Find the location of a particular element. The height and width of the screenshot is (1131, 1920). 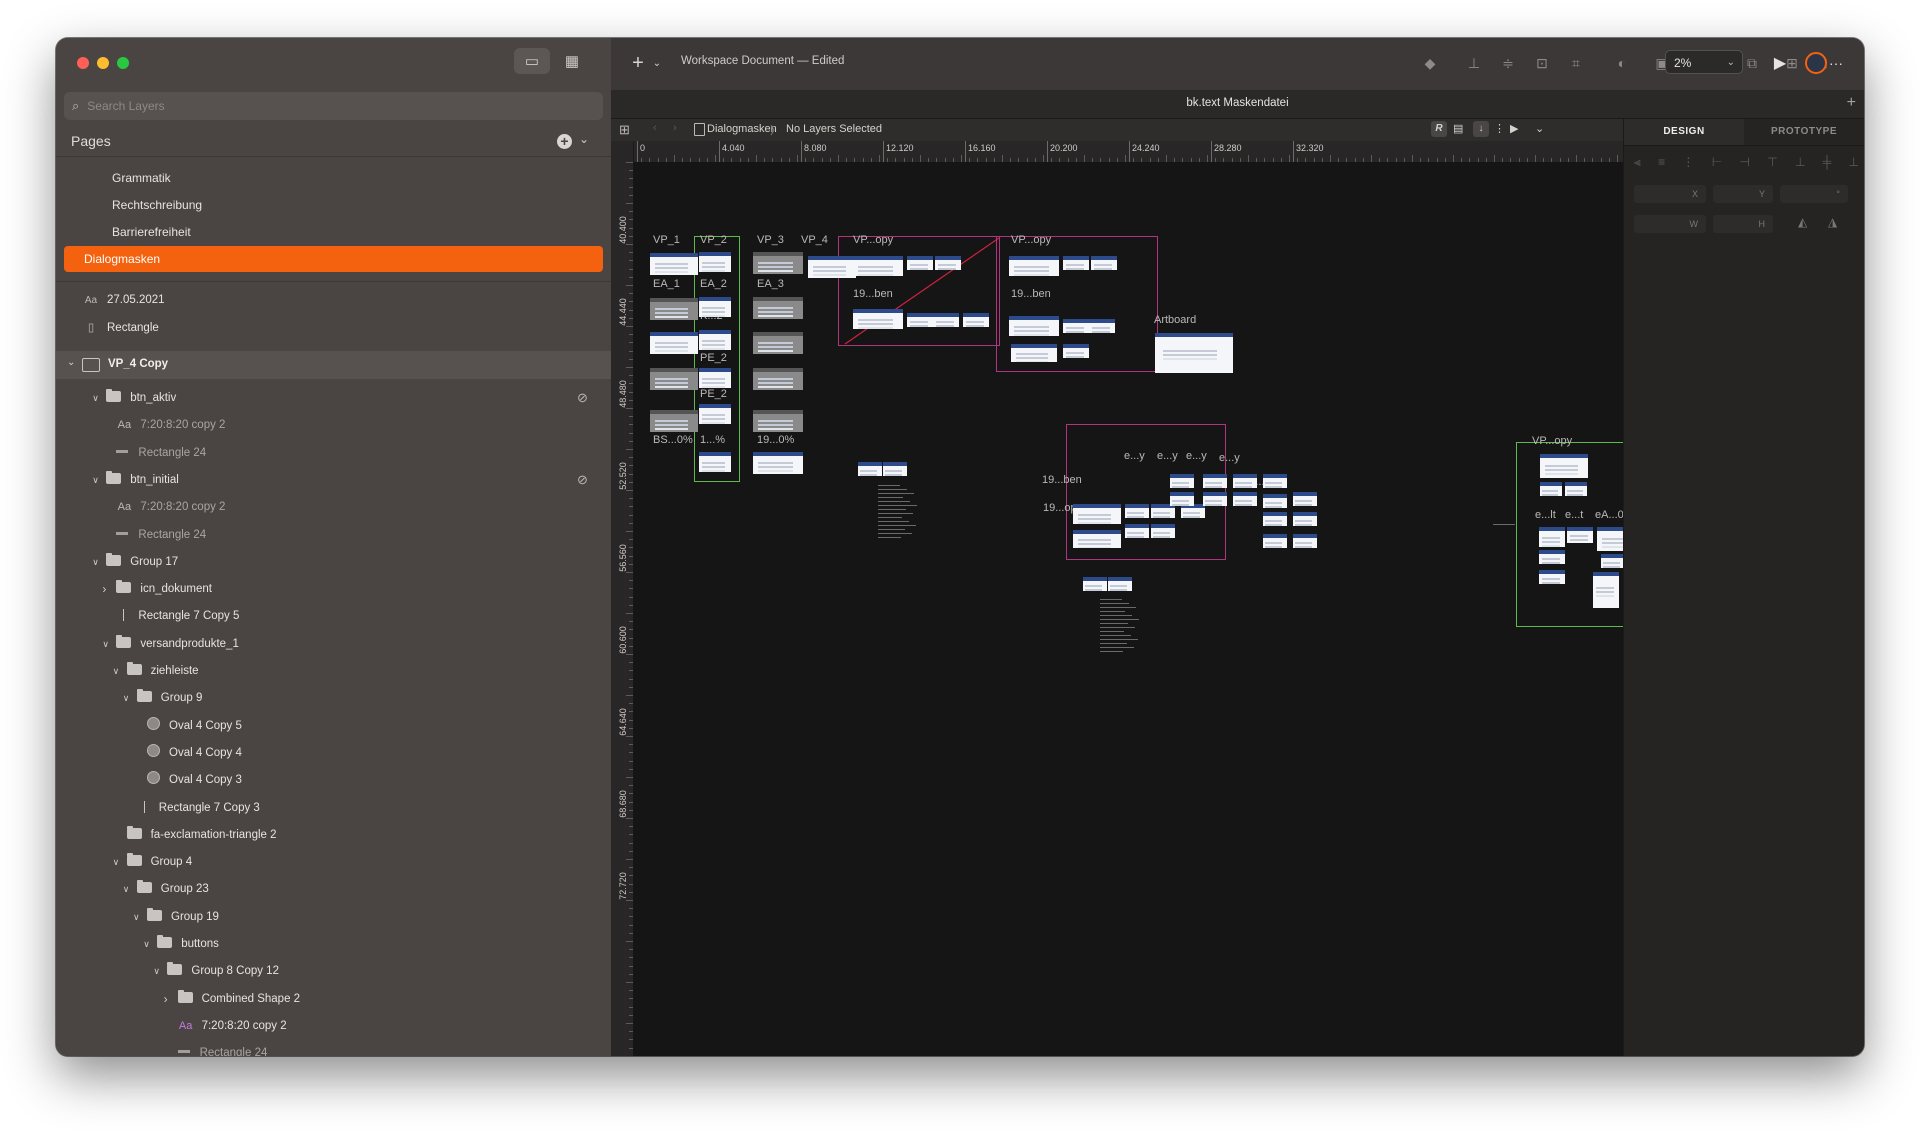

layer-item: Aa 27.05.2021 is located at coordinates (124, 300).